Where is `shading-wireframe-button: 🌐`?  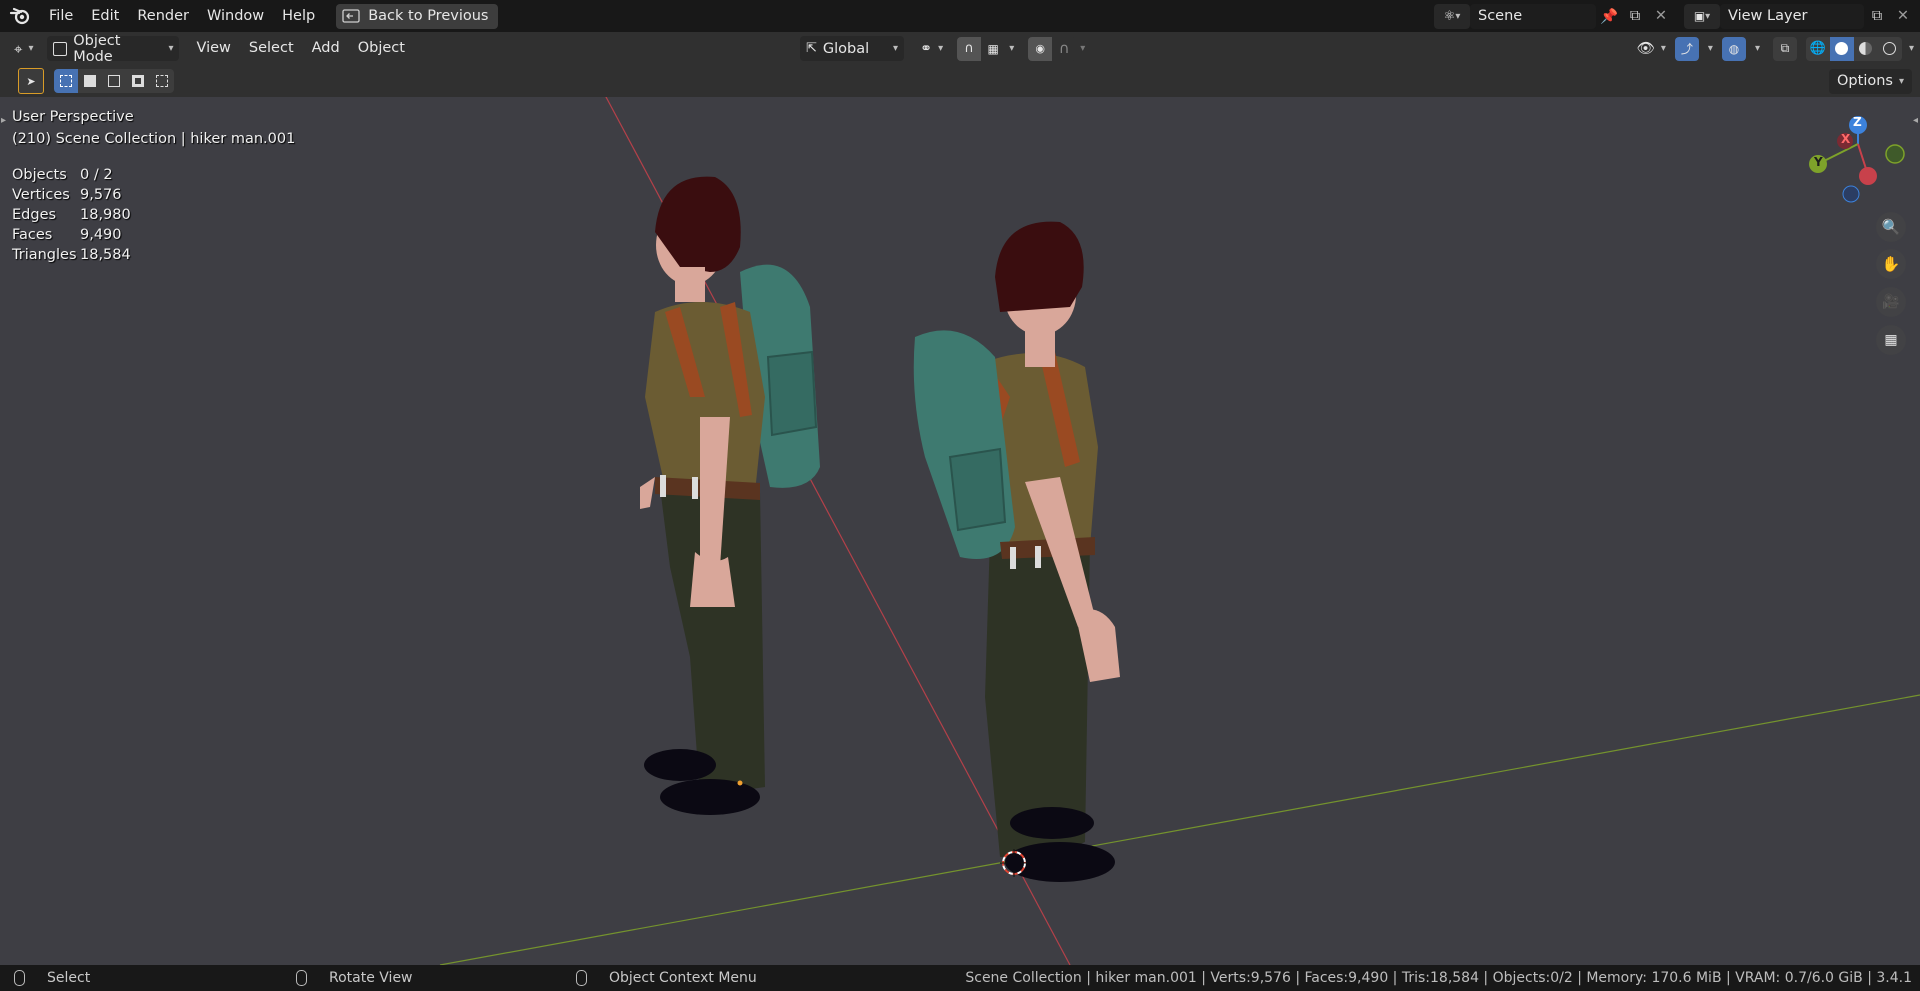
shading-wireframe-button: 🌐 is located at coordinates (1817, 48).